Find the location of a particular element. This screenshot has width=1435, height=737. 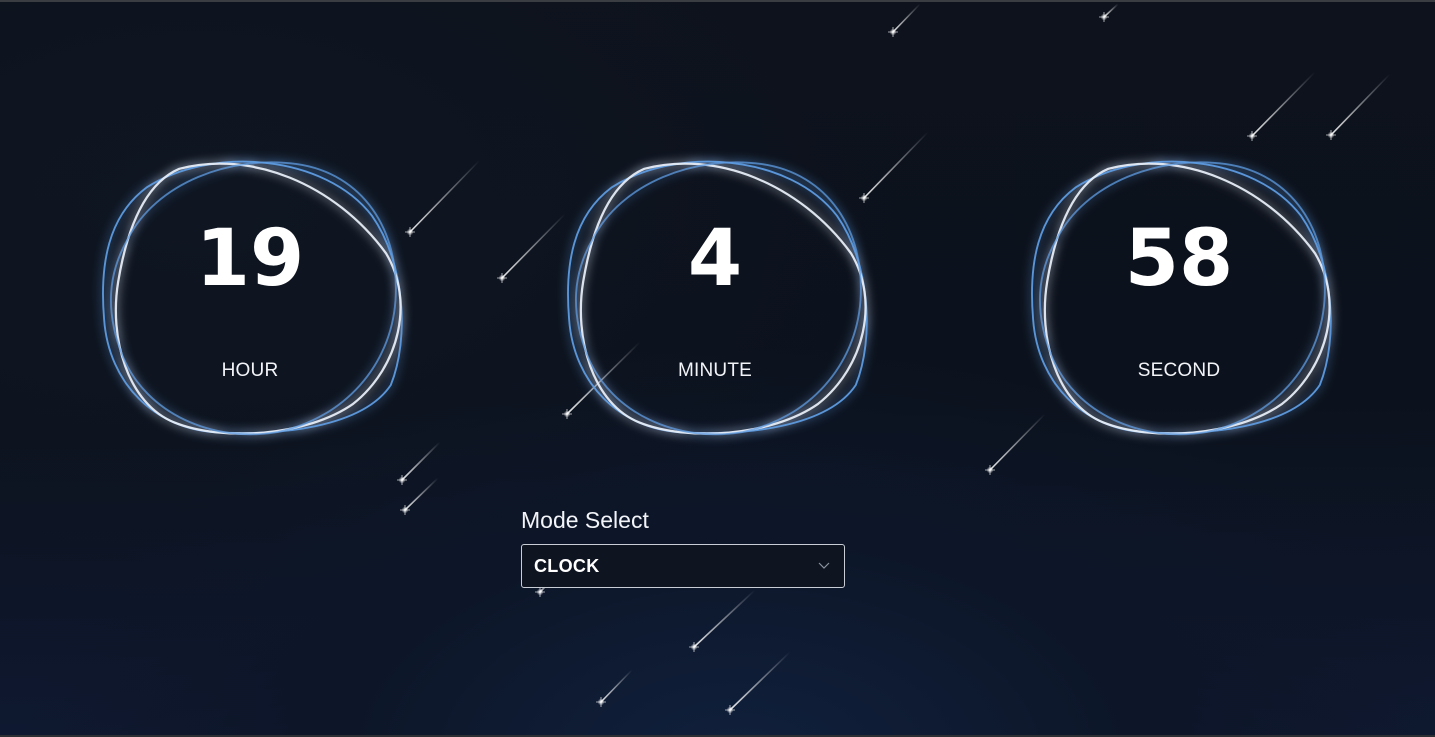

second-value: 58 is located at coordinates (1179, 259).